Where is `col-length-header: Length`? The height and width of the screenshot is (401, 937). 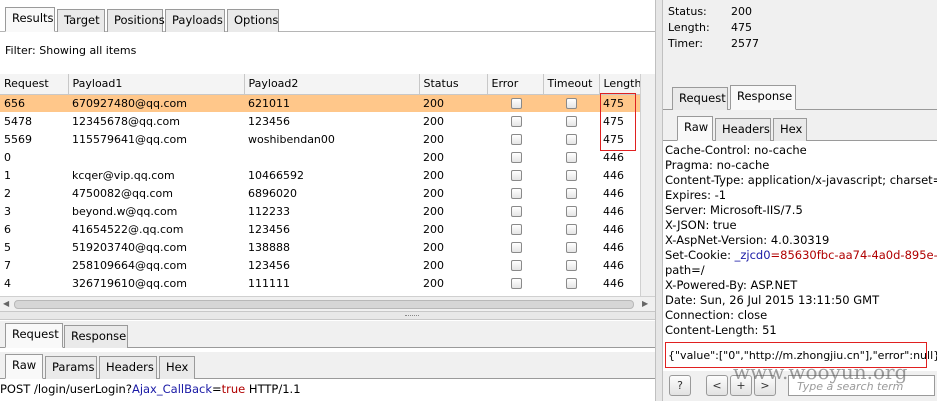
col-length-header: Length is located at coordinates (619, 84).